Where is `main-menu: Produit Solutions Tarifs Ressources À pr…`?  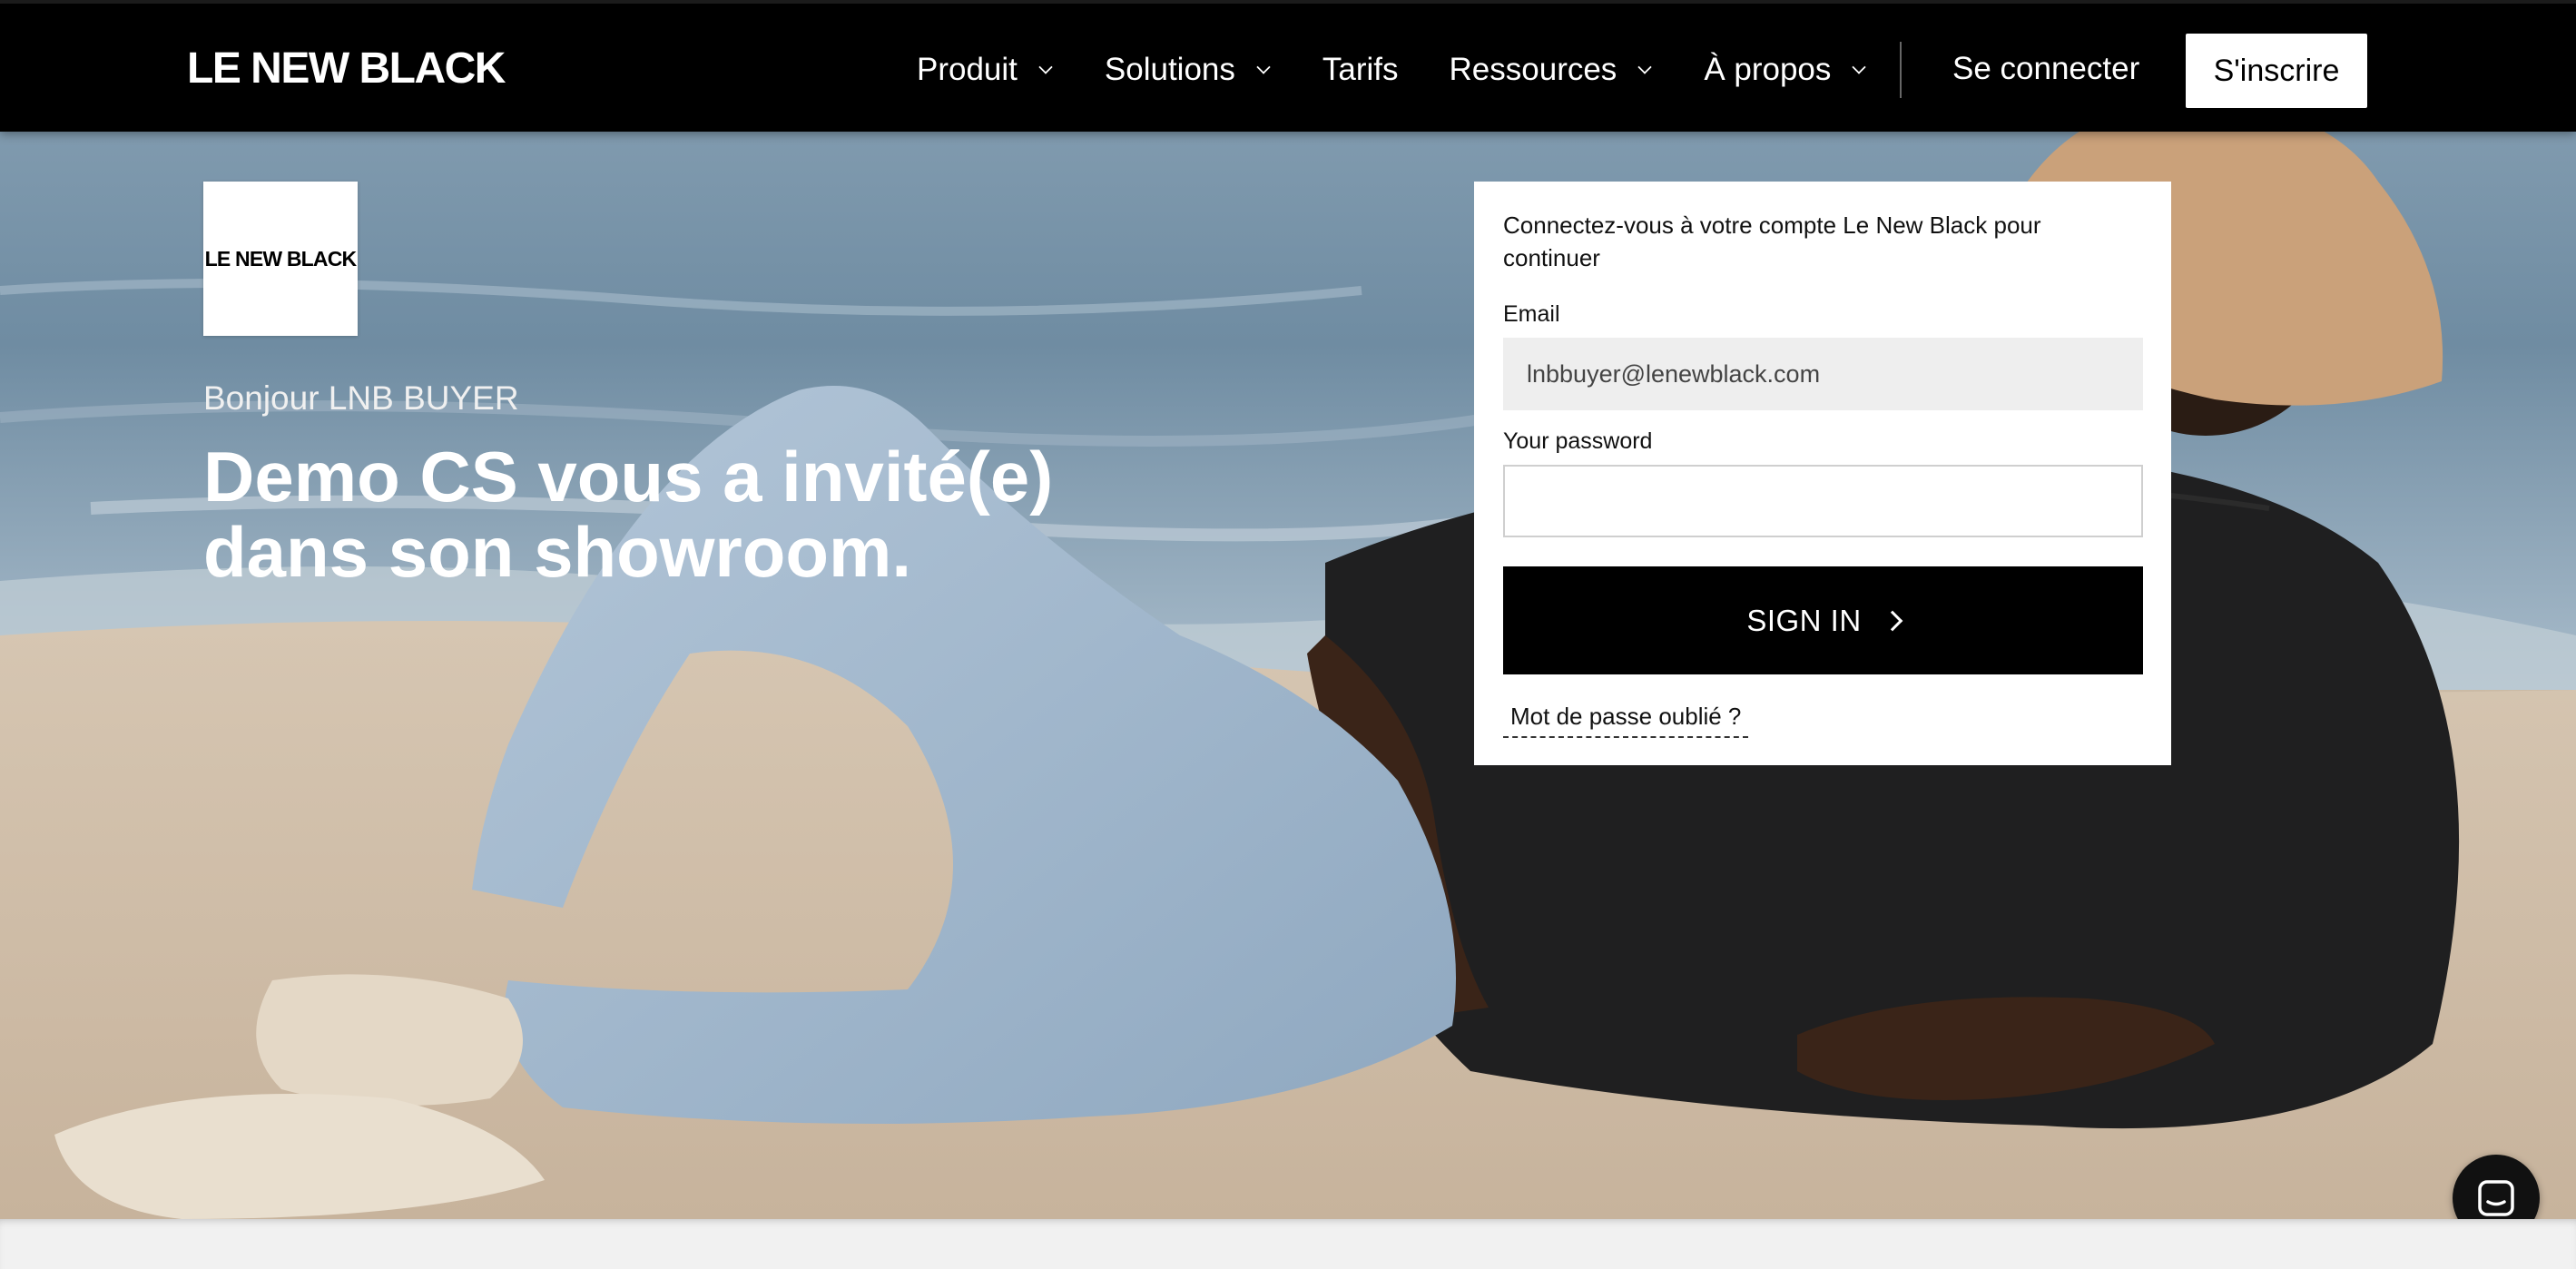 main-menu: Produit Solutions Tarifs Ressources À pr… is located at coordinates (1417, 69).